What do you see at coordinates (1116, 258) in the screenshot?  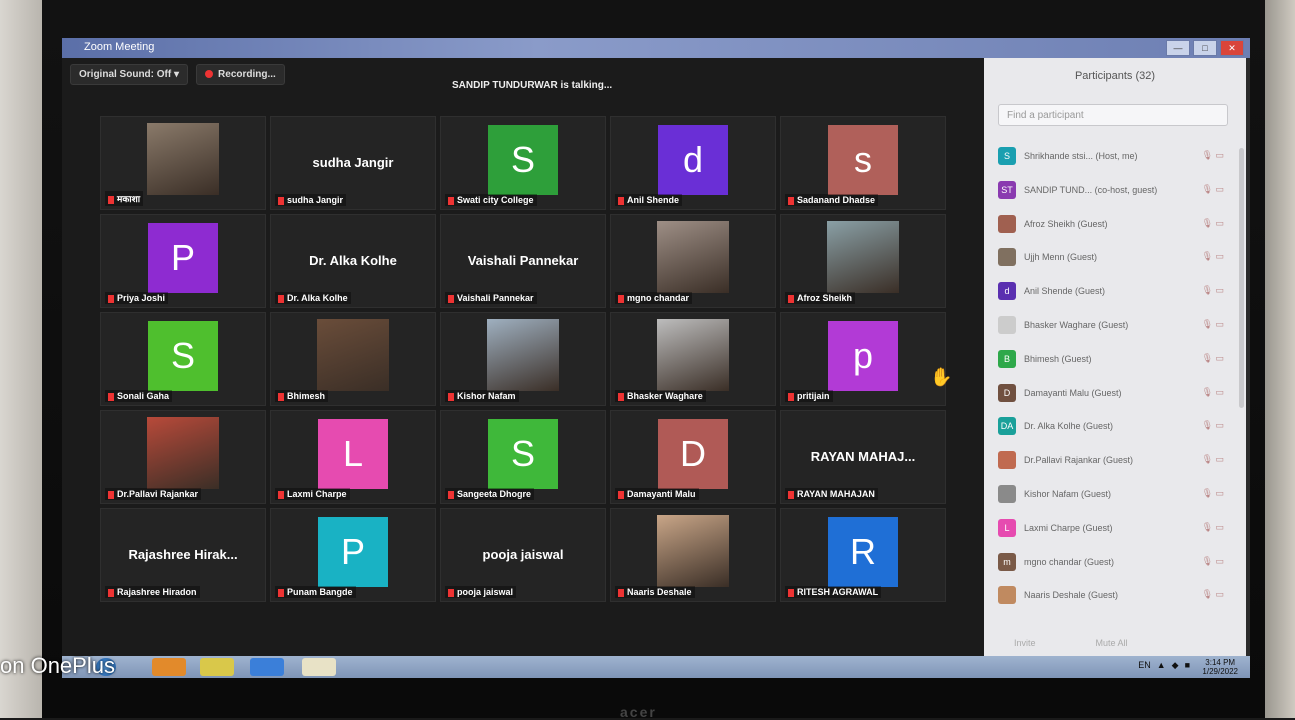 I see `participant-row: Ujjh Menn (Guest) 🎙 ▭` at bounding box center [1116, 258].